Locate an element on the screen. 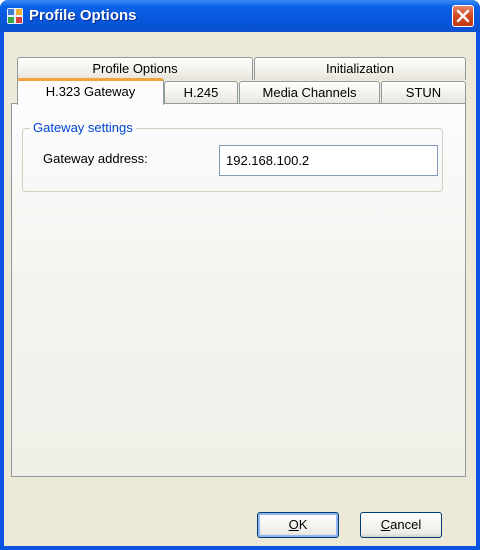 The height and width of the screenshot is (550, 480). tab-h323-gateway: H.323 Gateway is located at coordinates (90, 91).